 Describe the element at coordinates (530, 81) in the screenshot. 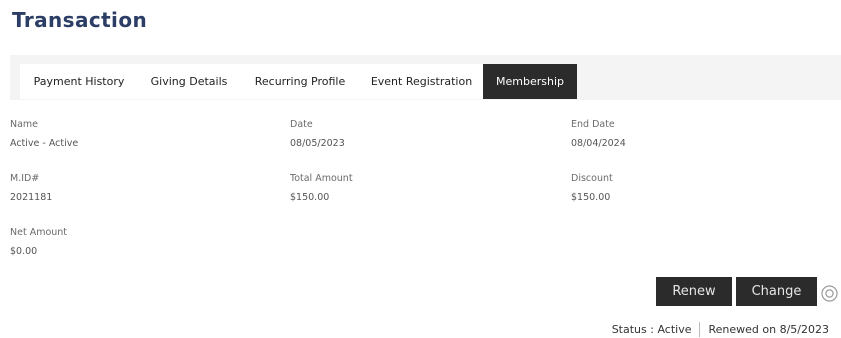

I see `tab-membership: Membership` at that location.